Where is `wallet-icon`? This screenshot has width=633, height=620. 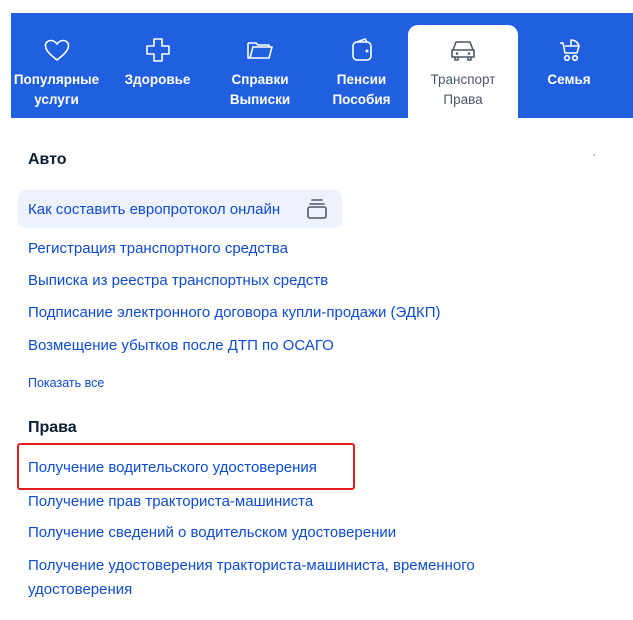 wallet-icon is located at coordinates (361, 49).